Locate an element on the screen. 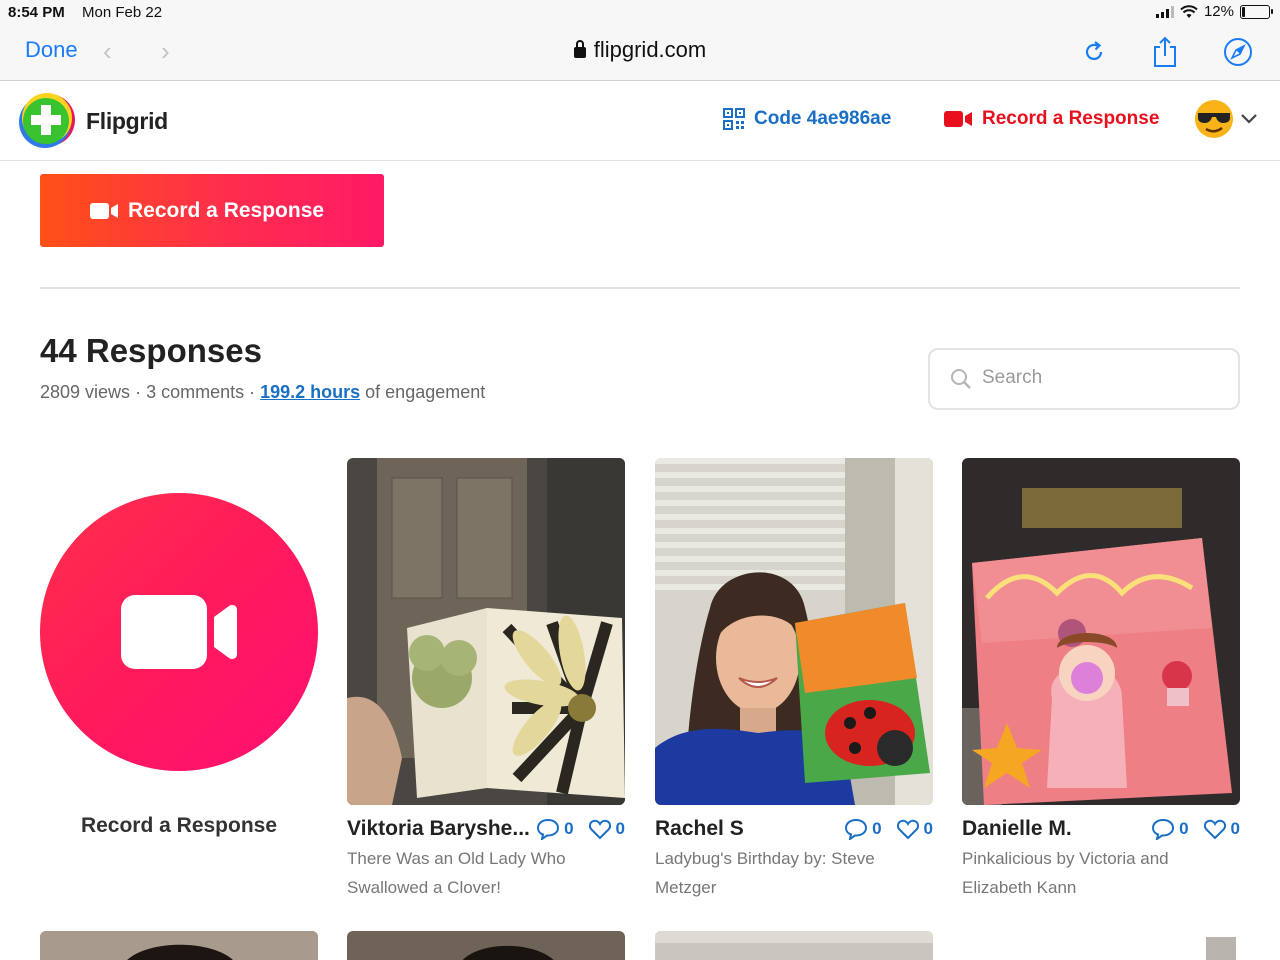 The image size is (1280, 960). join-code-text: Code 4ae986ae is located at coordinates (823, 118).